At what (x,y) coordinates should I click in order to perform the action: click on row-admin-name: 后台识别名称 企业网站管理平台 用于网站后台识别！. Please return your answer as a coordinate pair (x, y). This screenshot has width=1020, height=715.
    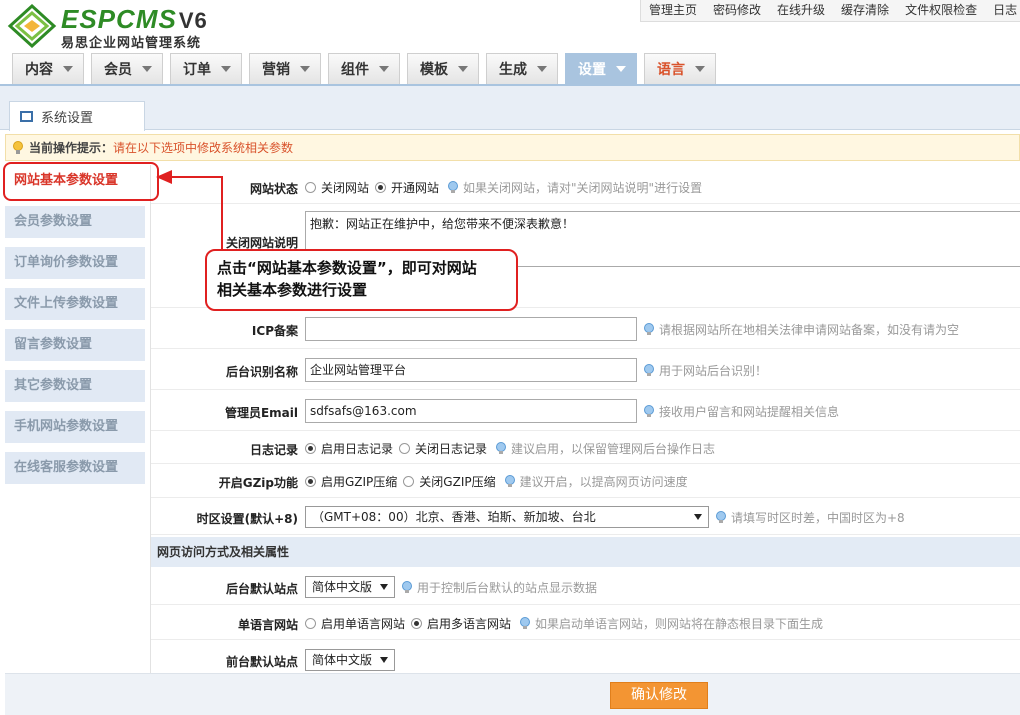
    Looking at the image, I should click on (585, 369).